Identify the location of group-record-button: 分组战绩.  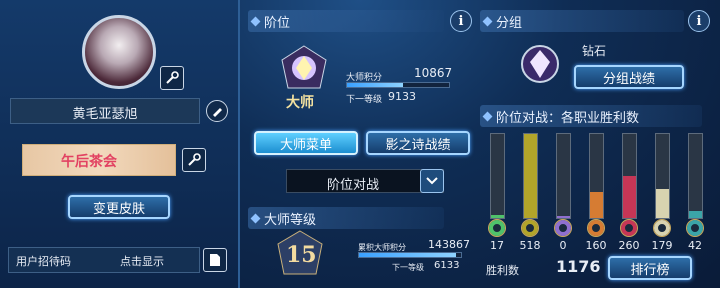
(629, 77).